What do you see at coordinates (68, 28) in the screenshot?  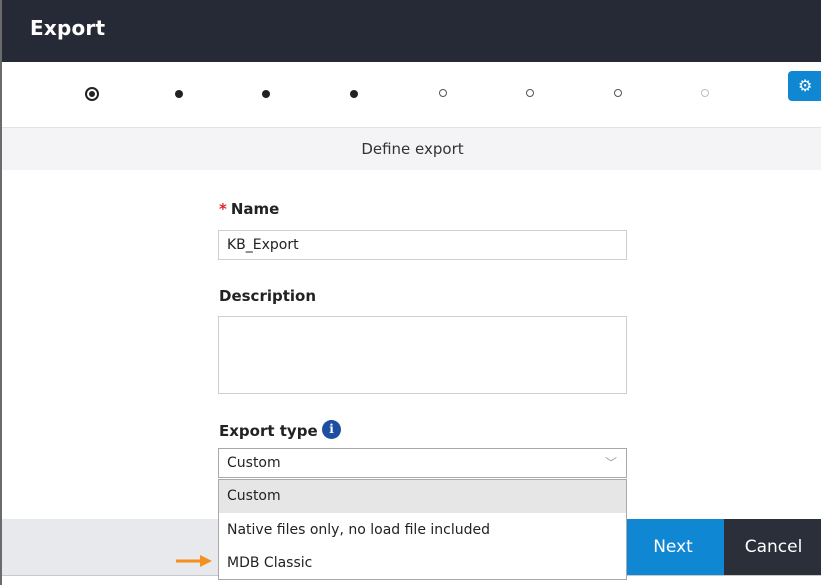 I see `dialog-title: Export` at bounding box center [68, 28].